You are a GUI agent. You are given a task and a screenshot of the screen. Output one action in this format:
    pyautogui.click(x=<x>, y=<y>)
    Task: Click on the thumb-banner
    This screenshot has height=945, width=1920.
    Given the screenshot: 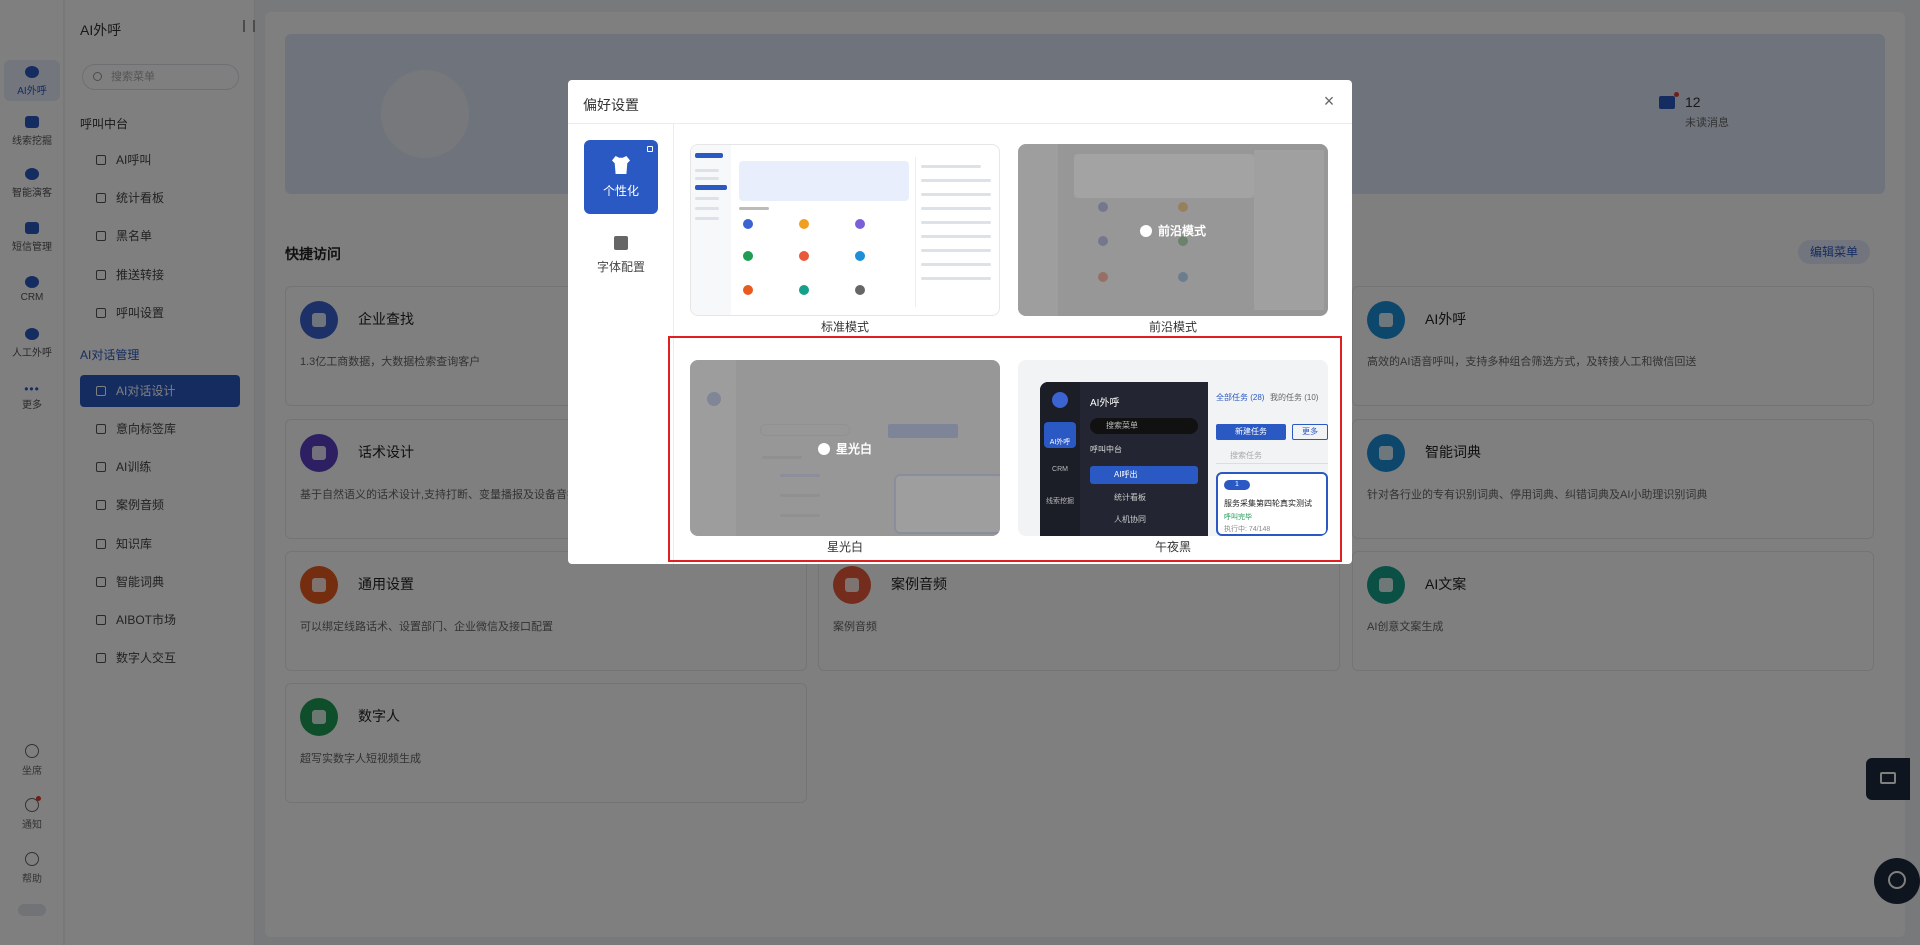 What is the action you would take?
    pyautogui.click(x=824, y=181)
    